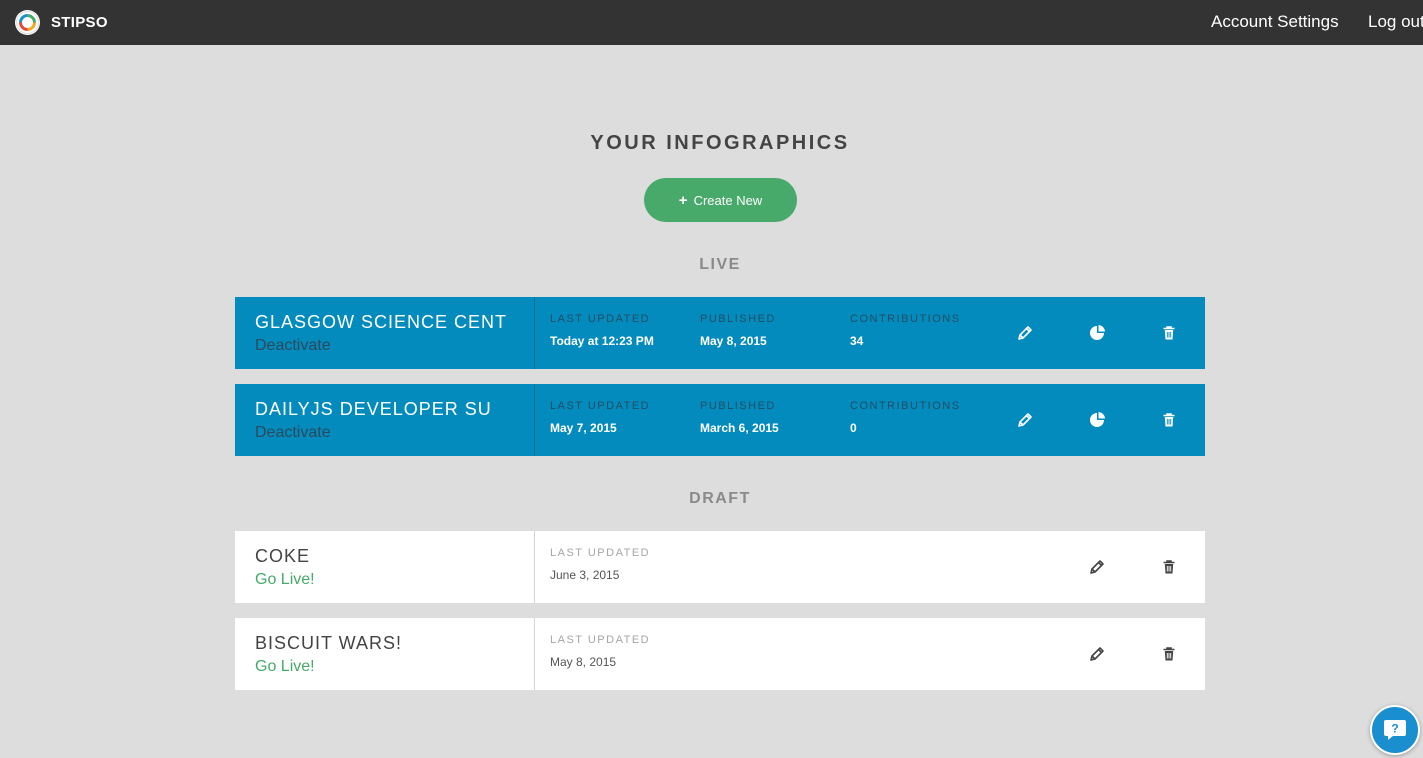 The height and width of the screenshot is (758, 1423). I want to click on stat-value: 0, so click(853, 428).